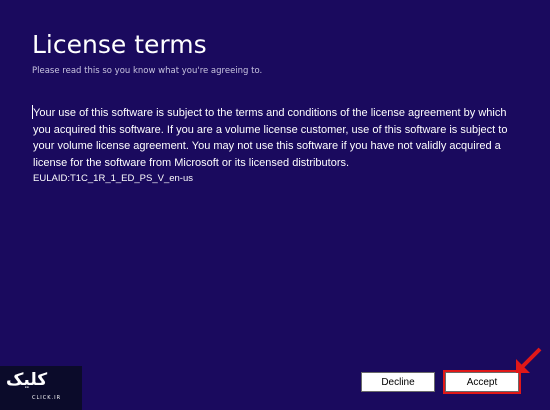 The image size is (550, 410). I want to click on eula-id: EULAID:T1C_1R_1_ED_PS_V_en-us, so click(113, 178).